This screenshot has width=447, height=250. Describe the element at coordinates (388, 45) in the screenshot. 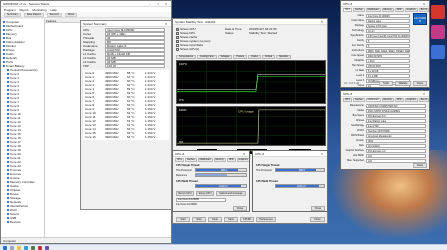

I see `field-value: 6` at that location.